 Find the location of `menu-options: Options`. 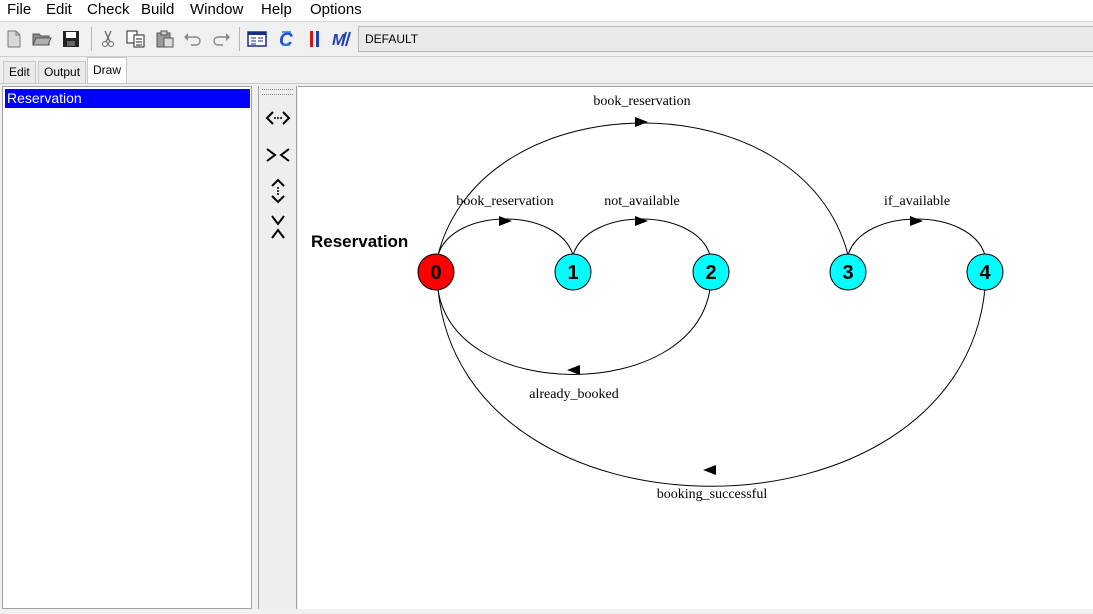

menu-options: Options is located at coordinates (336, 10).